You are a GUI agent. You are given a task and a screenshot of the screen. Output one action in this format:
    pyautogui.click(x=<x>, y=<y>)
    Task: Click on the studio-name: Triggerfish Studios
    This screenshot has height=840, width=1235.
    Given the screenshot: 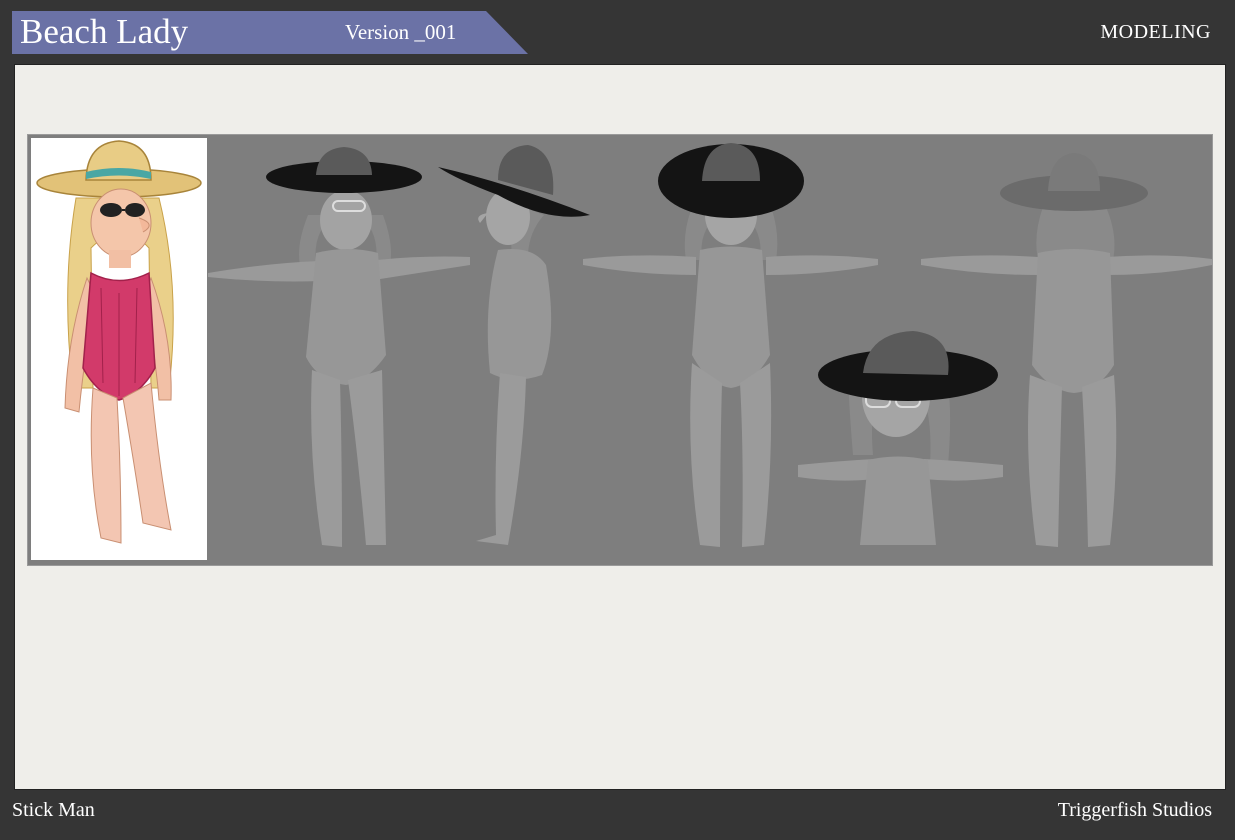 What is the action you would take?
    pyautogui.click(x=1134, y=810)
    